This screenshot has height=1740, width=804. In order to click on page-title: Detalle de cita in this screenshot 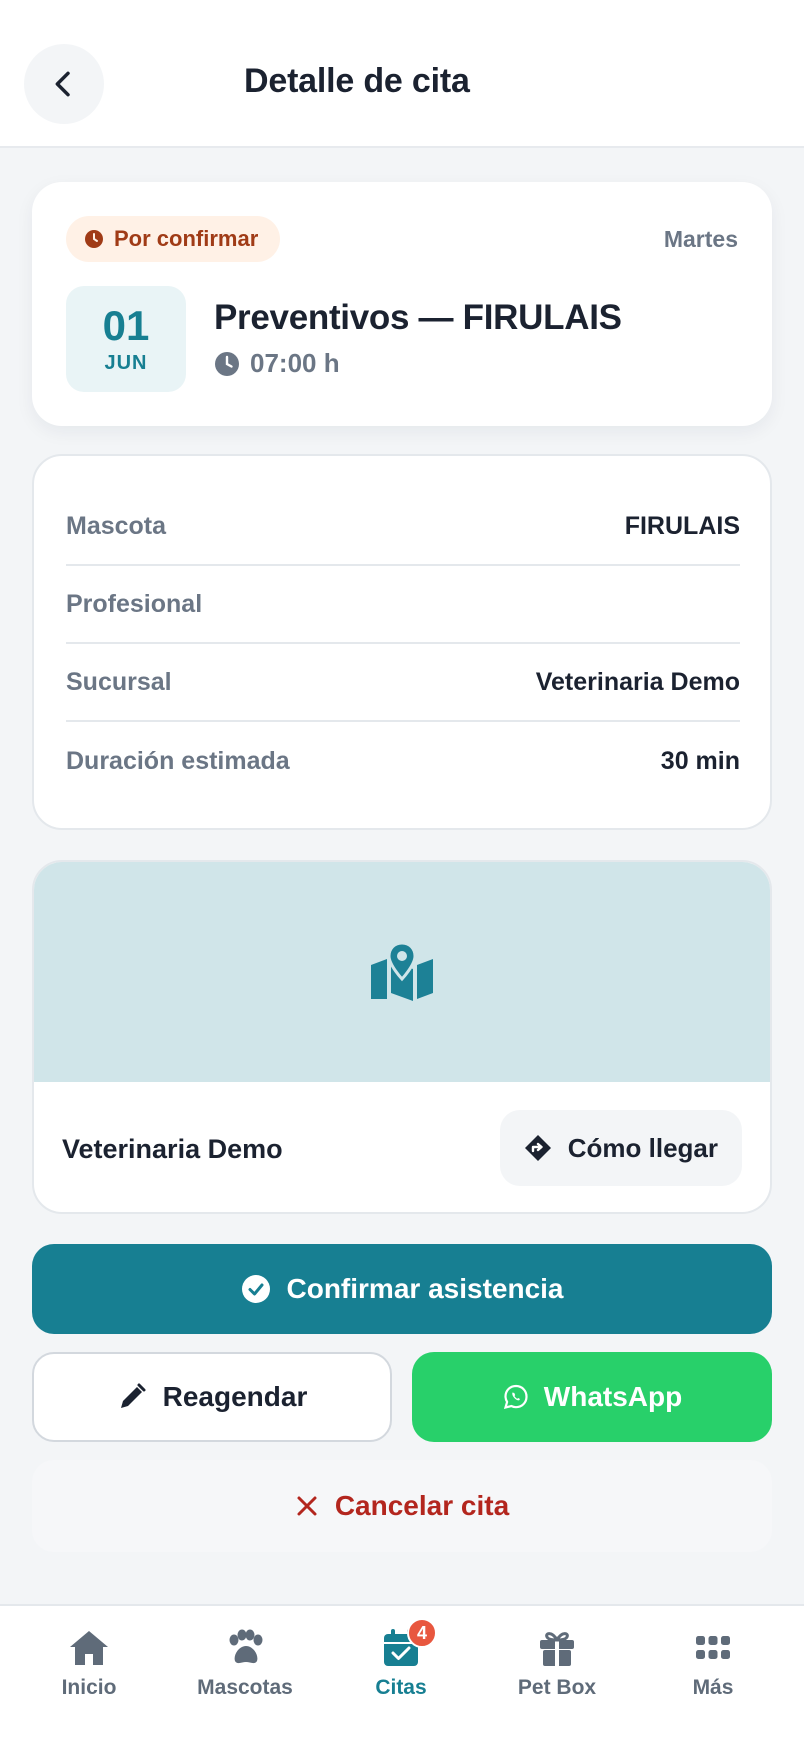, I will do `click(357, 81)`.